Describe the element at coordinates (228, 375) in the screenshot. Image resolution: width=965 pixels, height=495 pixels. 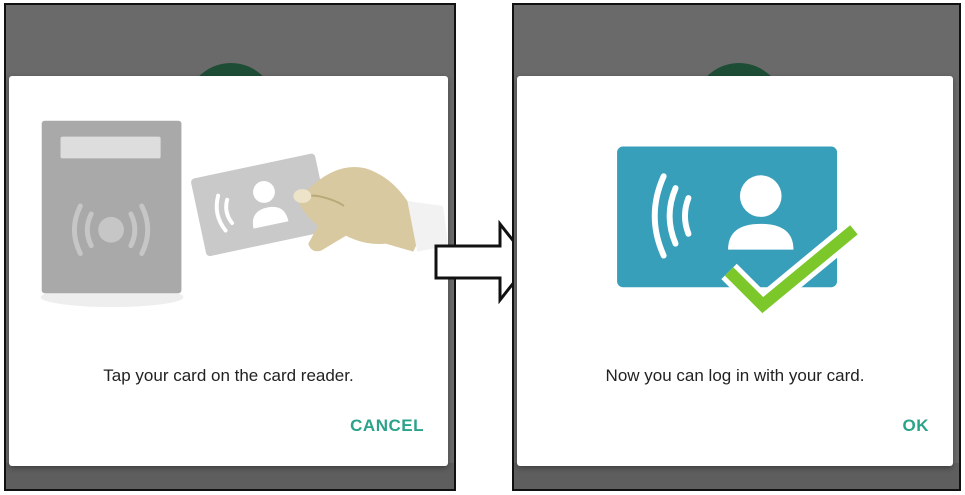
I see `dialog-message: Tap your card on the card reader.` at that location.